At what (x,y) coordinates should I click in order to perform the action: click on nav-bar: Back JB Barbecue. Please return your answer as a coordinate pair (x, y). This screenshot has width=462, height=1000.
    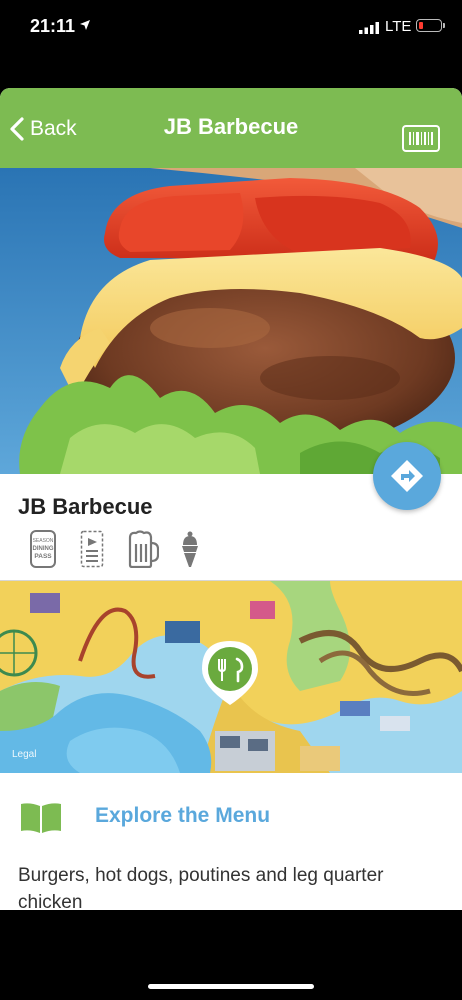
    Looking at the image, I should click on (231, 128).